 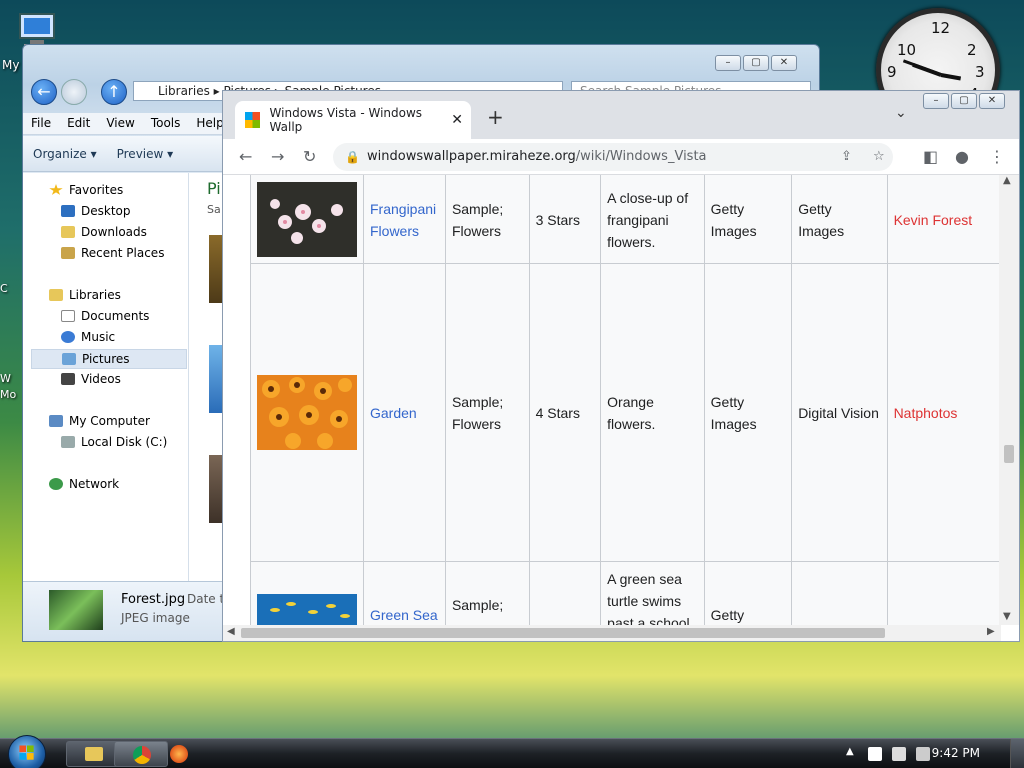 I want to click on nav-network: Network, so click(x=84, y=484).